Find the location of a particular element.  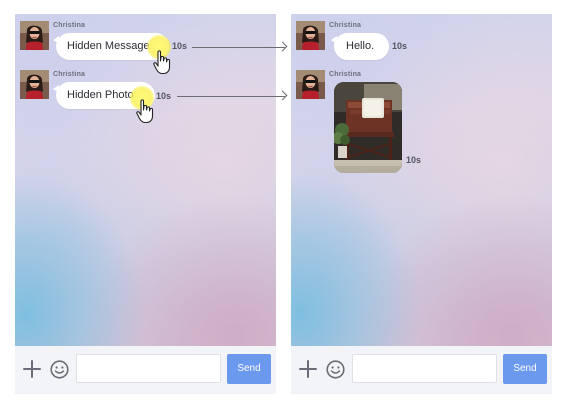

message-bubble: Hello. is located at coordinates (360, 46).